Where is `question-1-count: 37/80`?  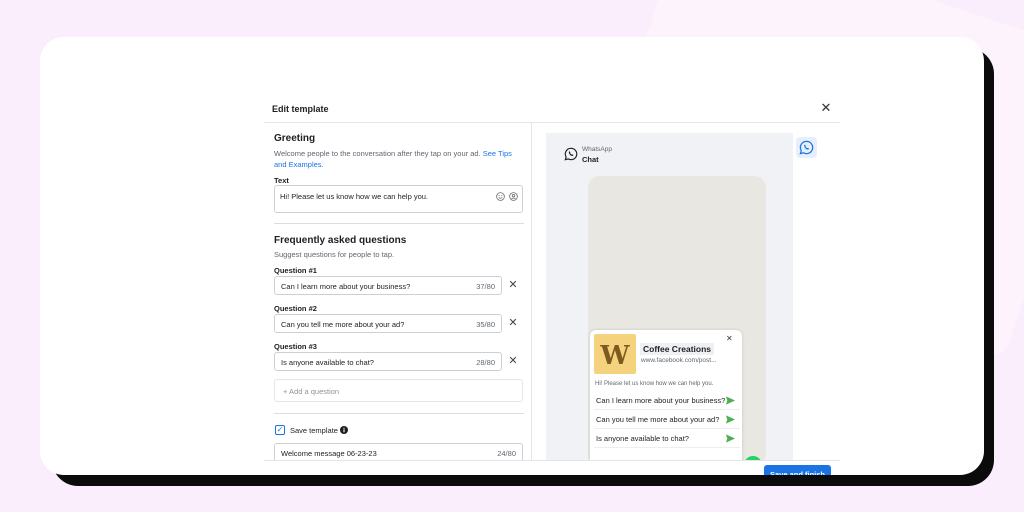
question-1-count: 37/80 is located at coordinates (485, 286).